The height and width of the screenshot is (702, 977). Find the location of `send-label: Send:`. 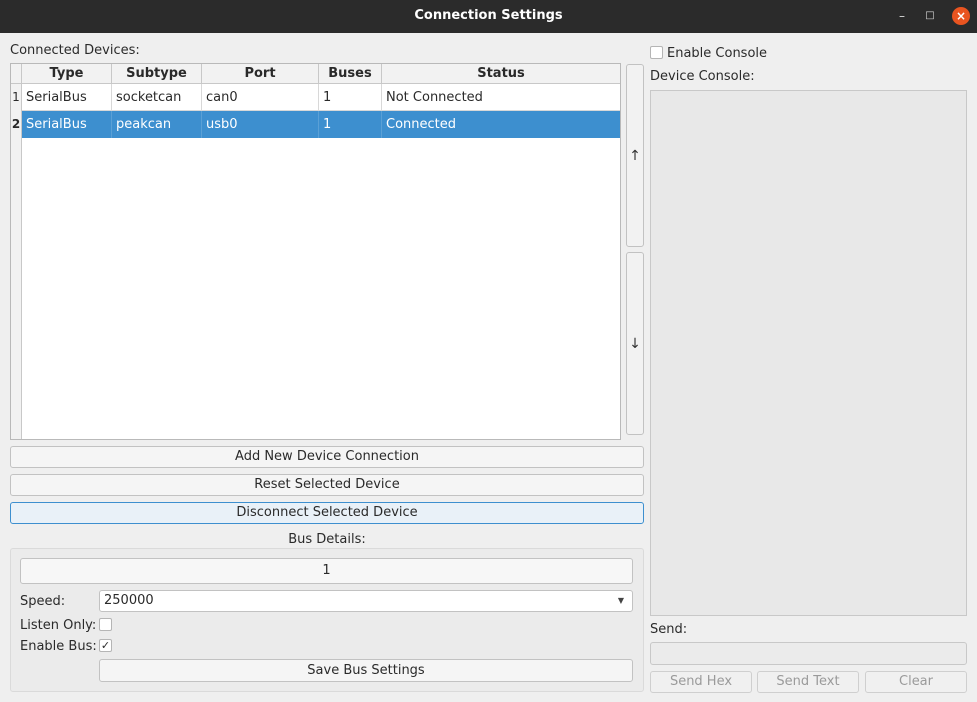

send-label: Send: is located at coordinates (669, 629).